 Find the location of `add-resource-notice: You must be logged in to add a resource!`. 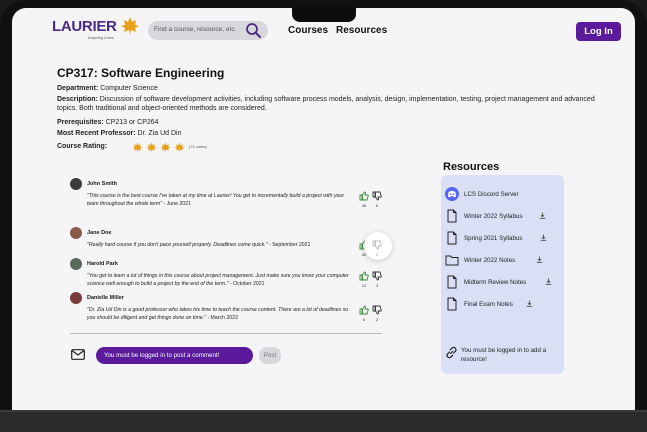

add-resource-notice: You must be logged in to add a resource! is located at coordinates (504, 355).